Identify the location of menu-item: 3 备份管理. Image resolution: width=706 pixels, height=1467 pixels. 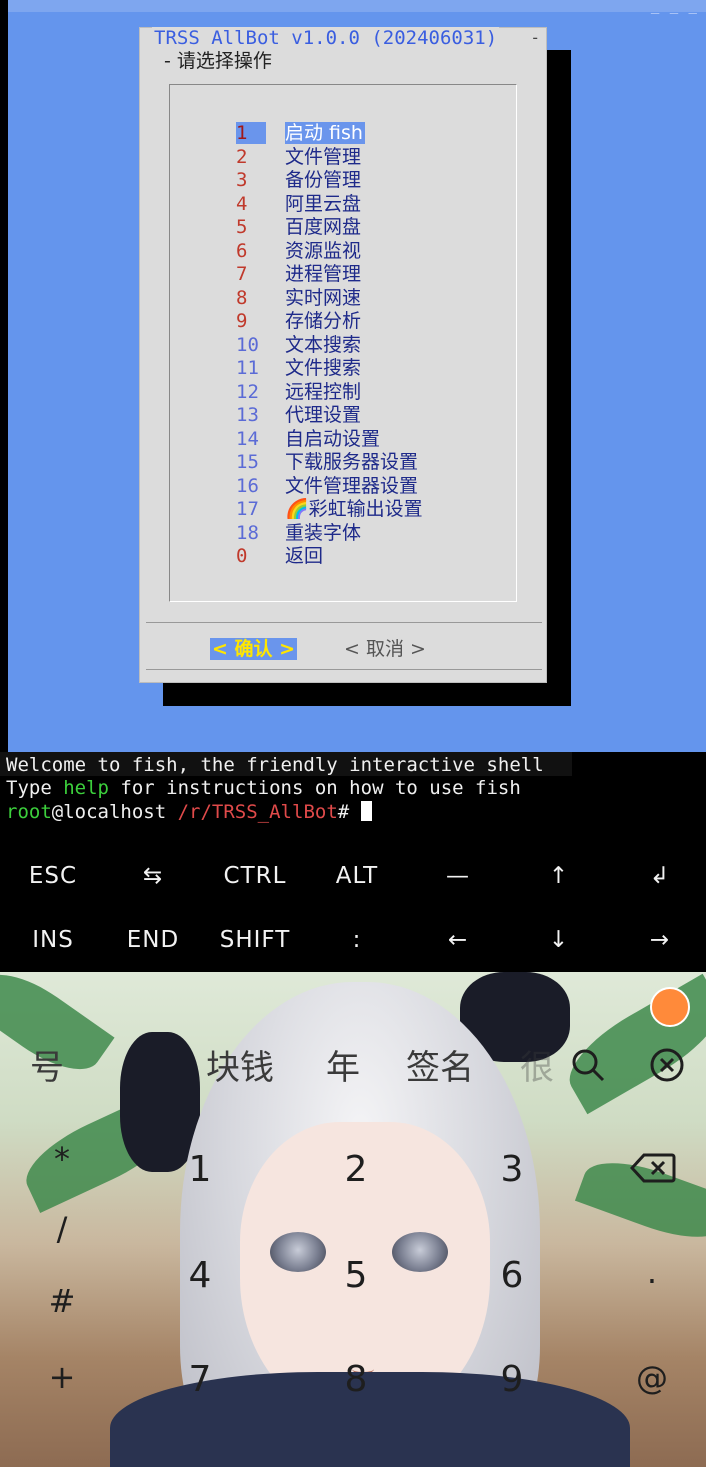
(340, 180).